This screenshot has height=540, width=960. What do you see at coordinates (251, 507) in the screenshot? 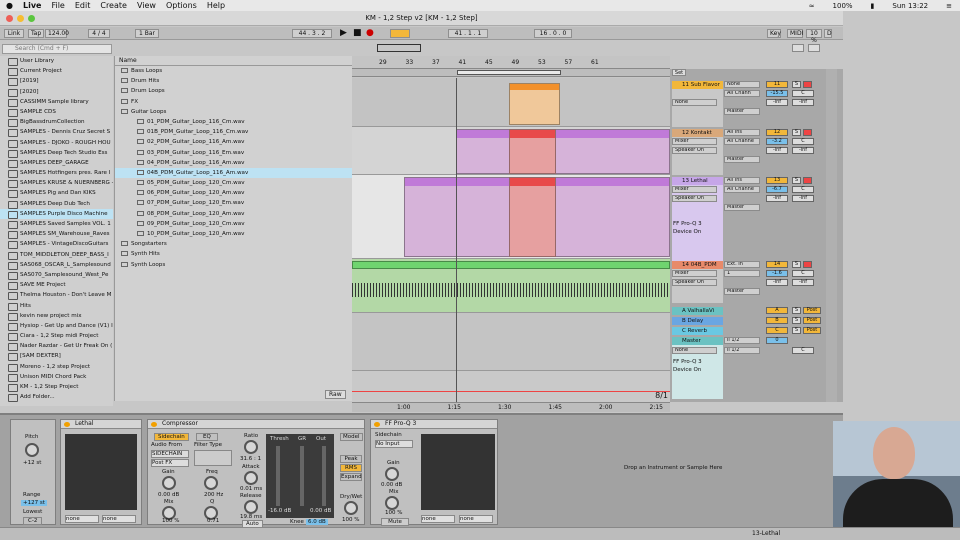
I see `release-knob` at bounding box center [251, 507].